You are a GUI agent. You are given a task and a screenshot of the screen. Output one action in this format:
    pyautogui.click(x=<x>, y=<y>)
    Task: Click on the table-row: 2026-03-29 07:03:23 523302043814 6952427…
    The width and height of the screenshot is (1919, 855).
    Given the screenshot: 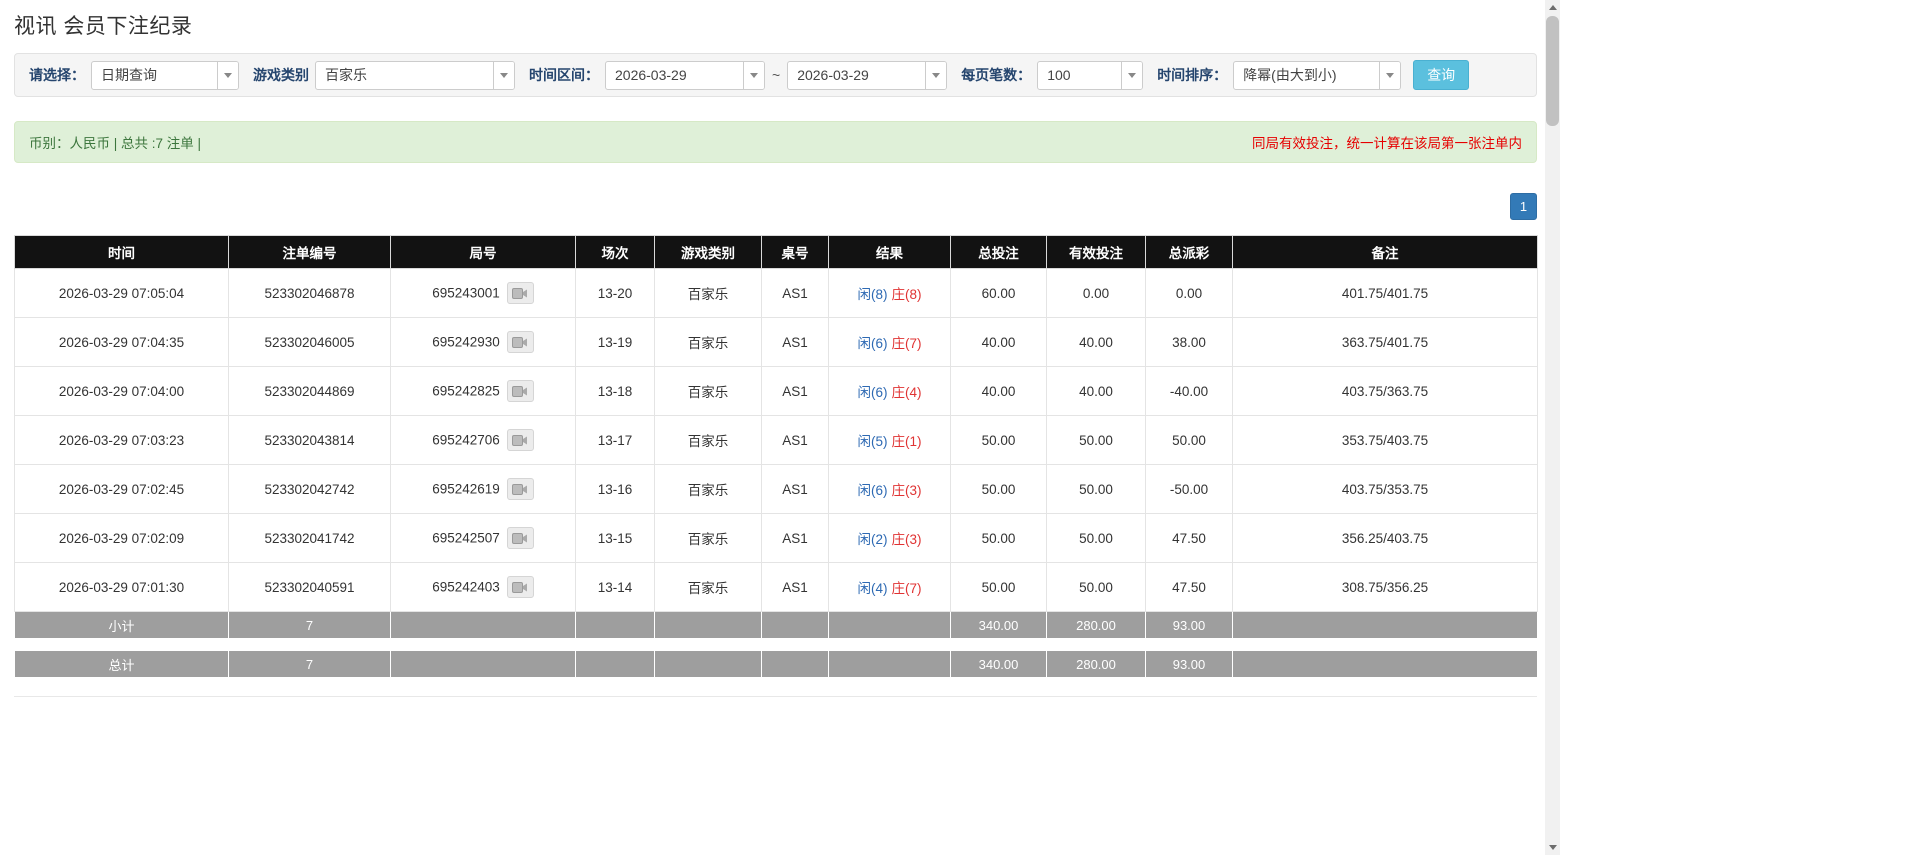 What is the action you would take?
    pyautogui.click(x=776, y=440)
    